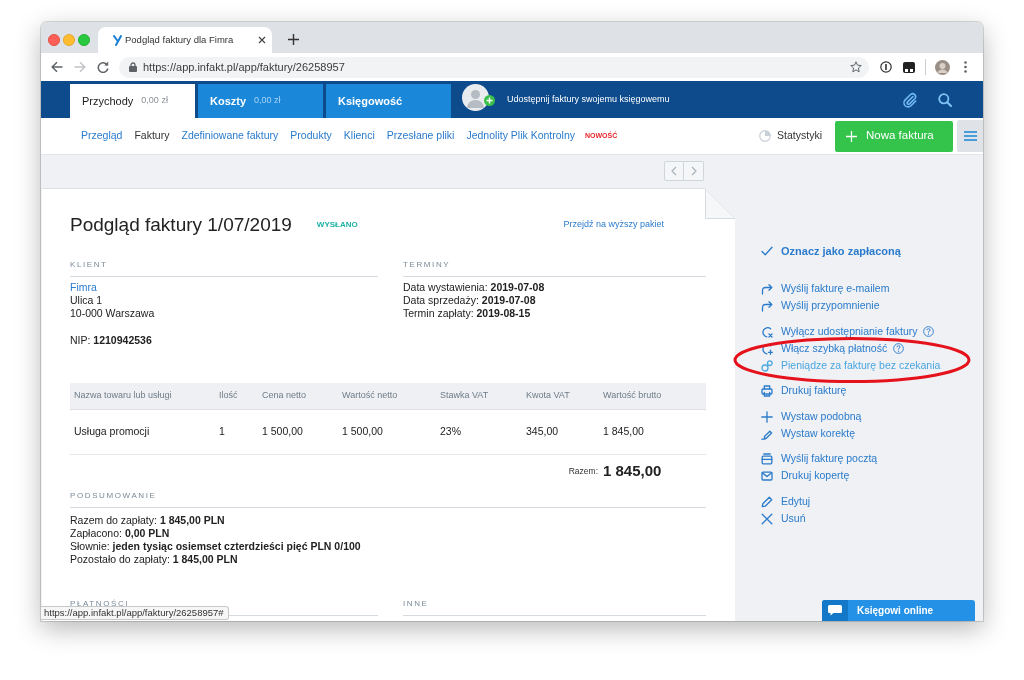 The height and width of the screenshot is (680, 1024). I want to click on profile-avatar-icon, so click(942, 67).